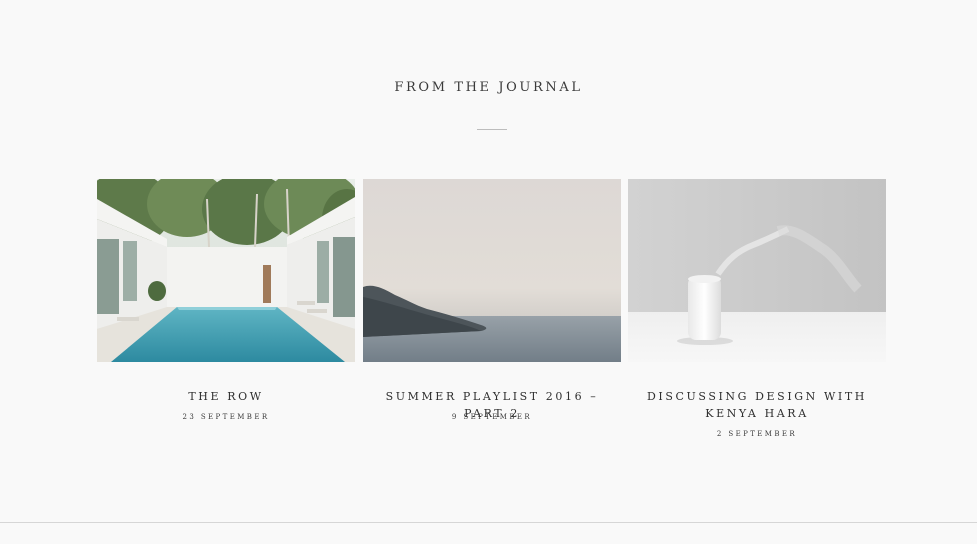 Image resolution: width=977 pixels, height=544 pixels. What do you see at coordinates (226, 396) in the screenshot?
I see `post-title: THE ROW` at bounding box center [226, 396].